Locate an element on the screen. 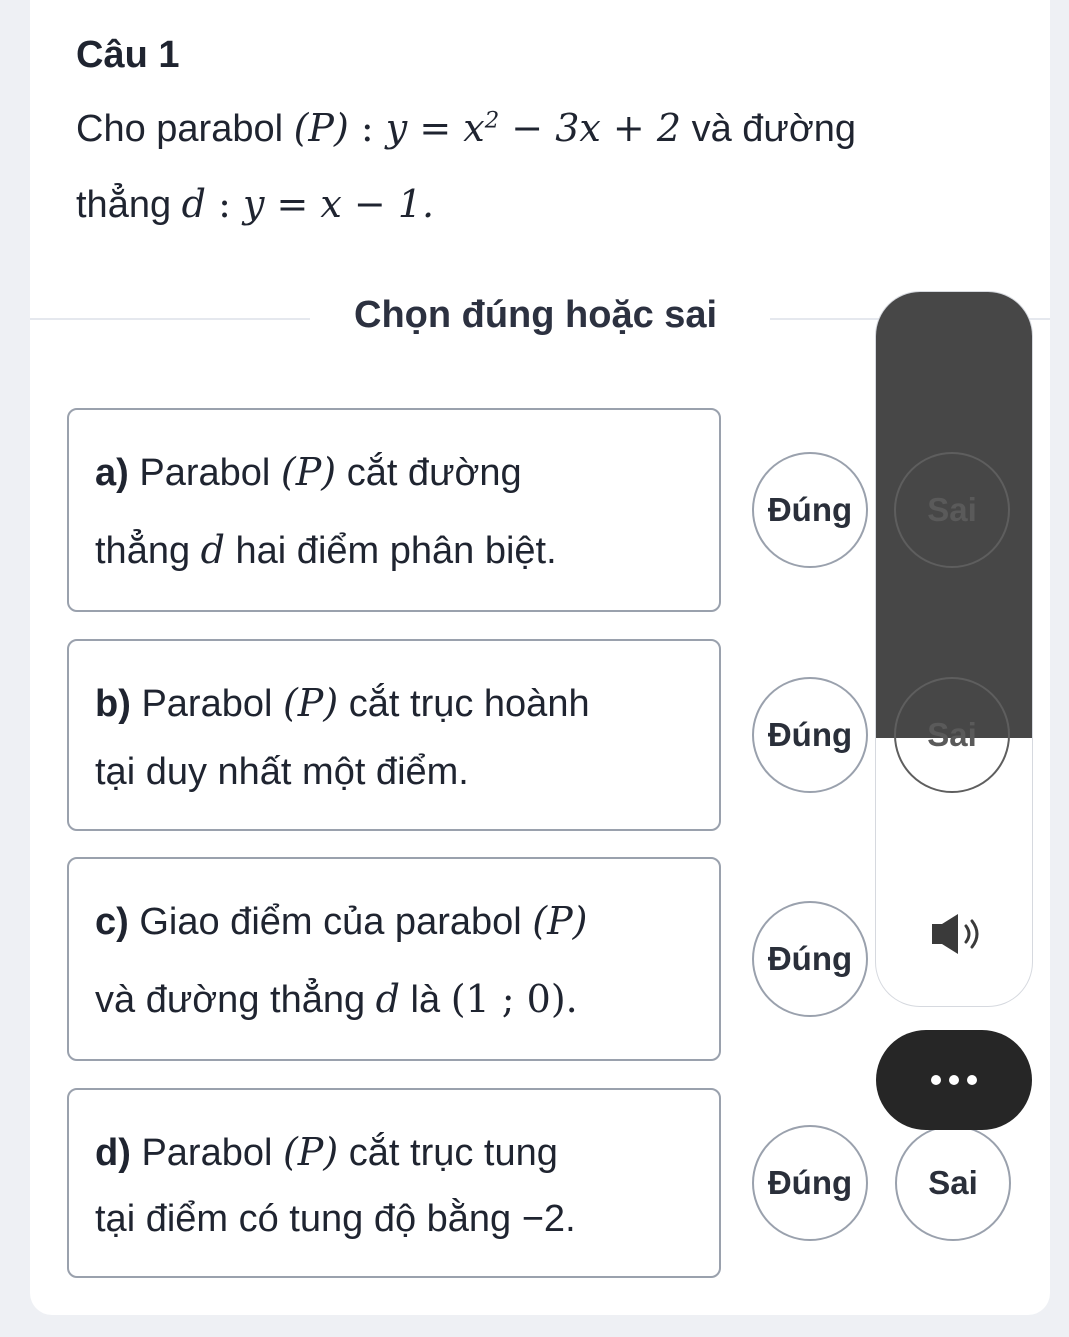 Image resolution: width=1069 pixels, height=1337 pixels. more-options-icon is located at coordinates (954, 1080).